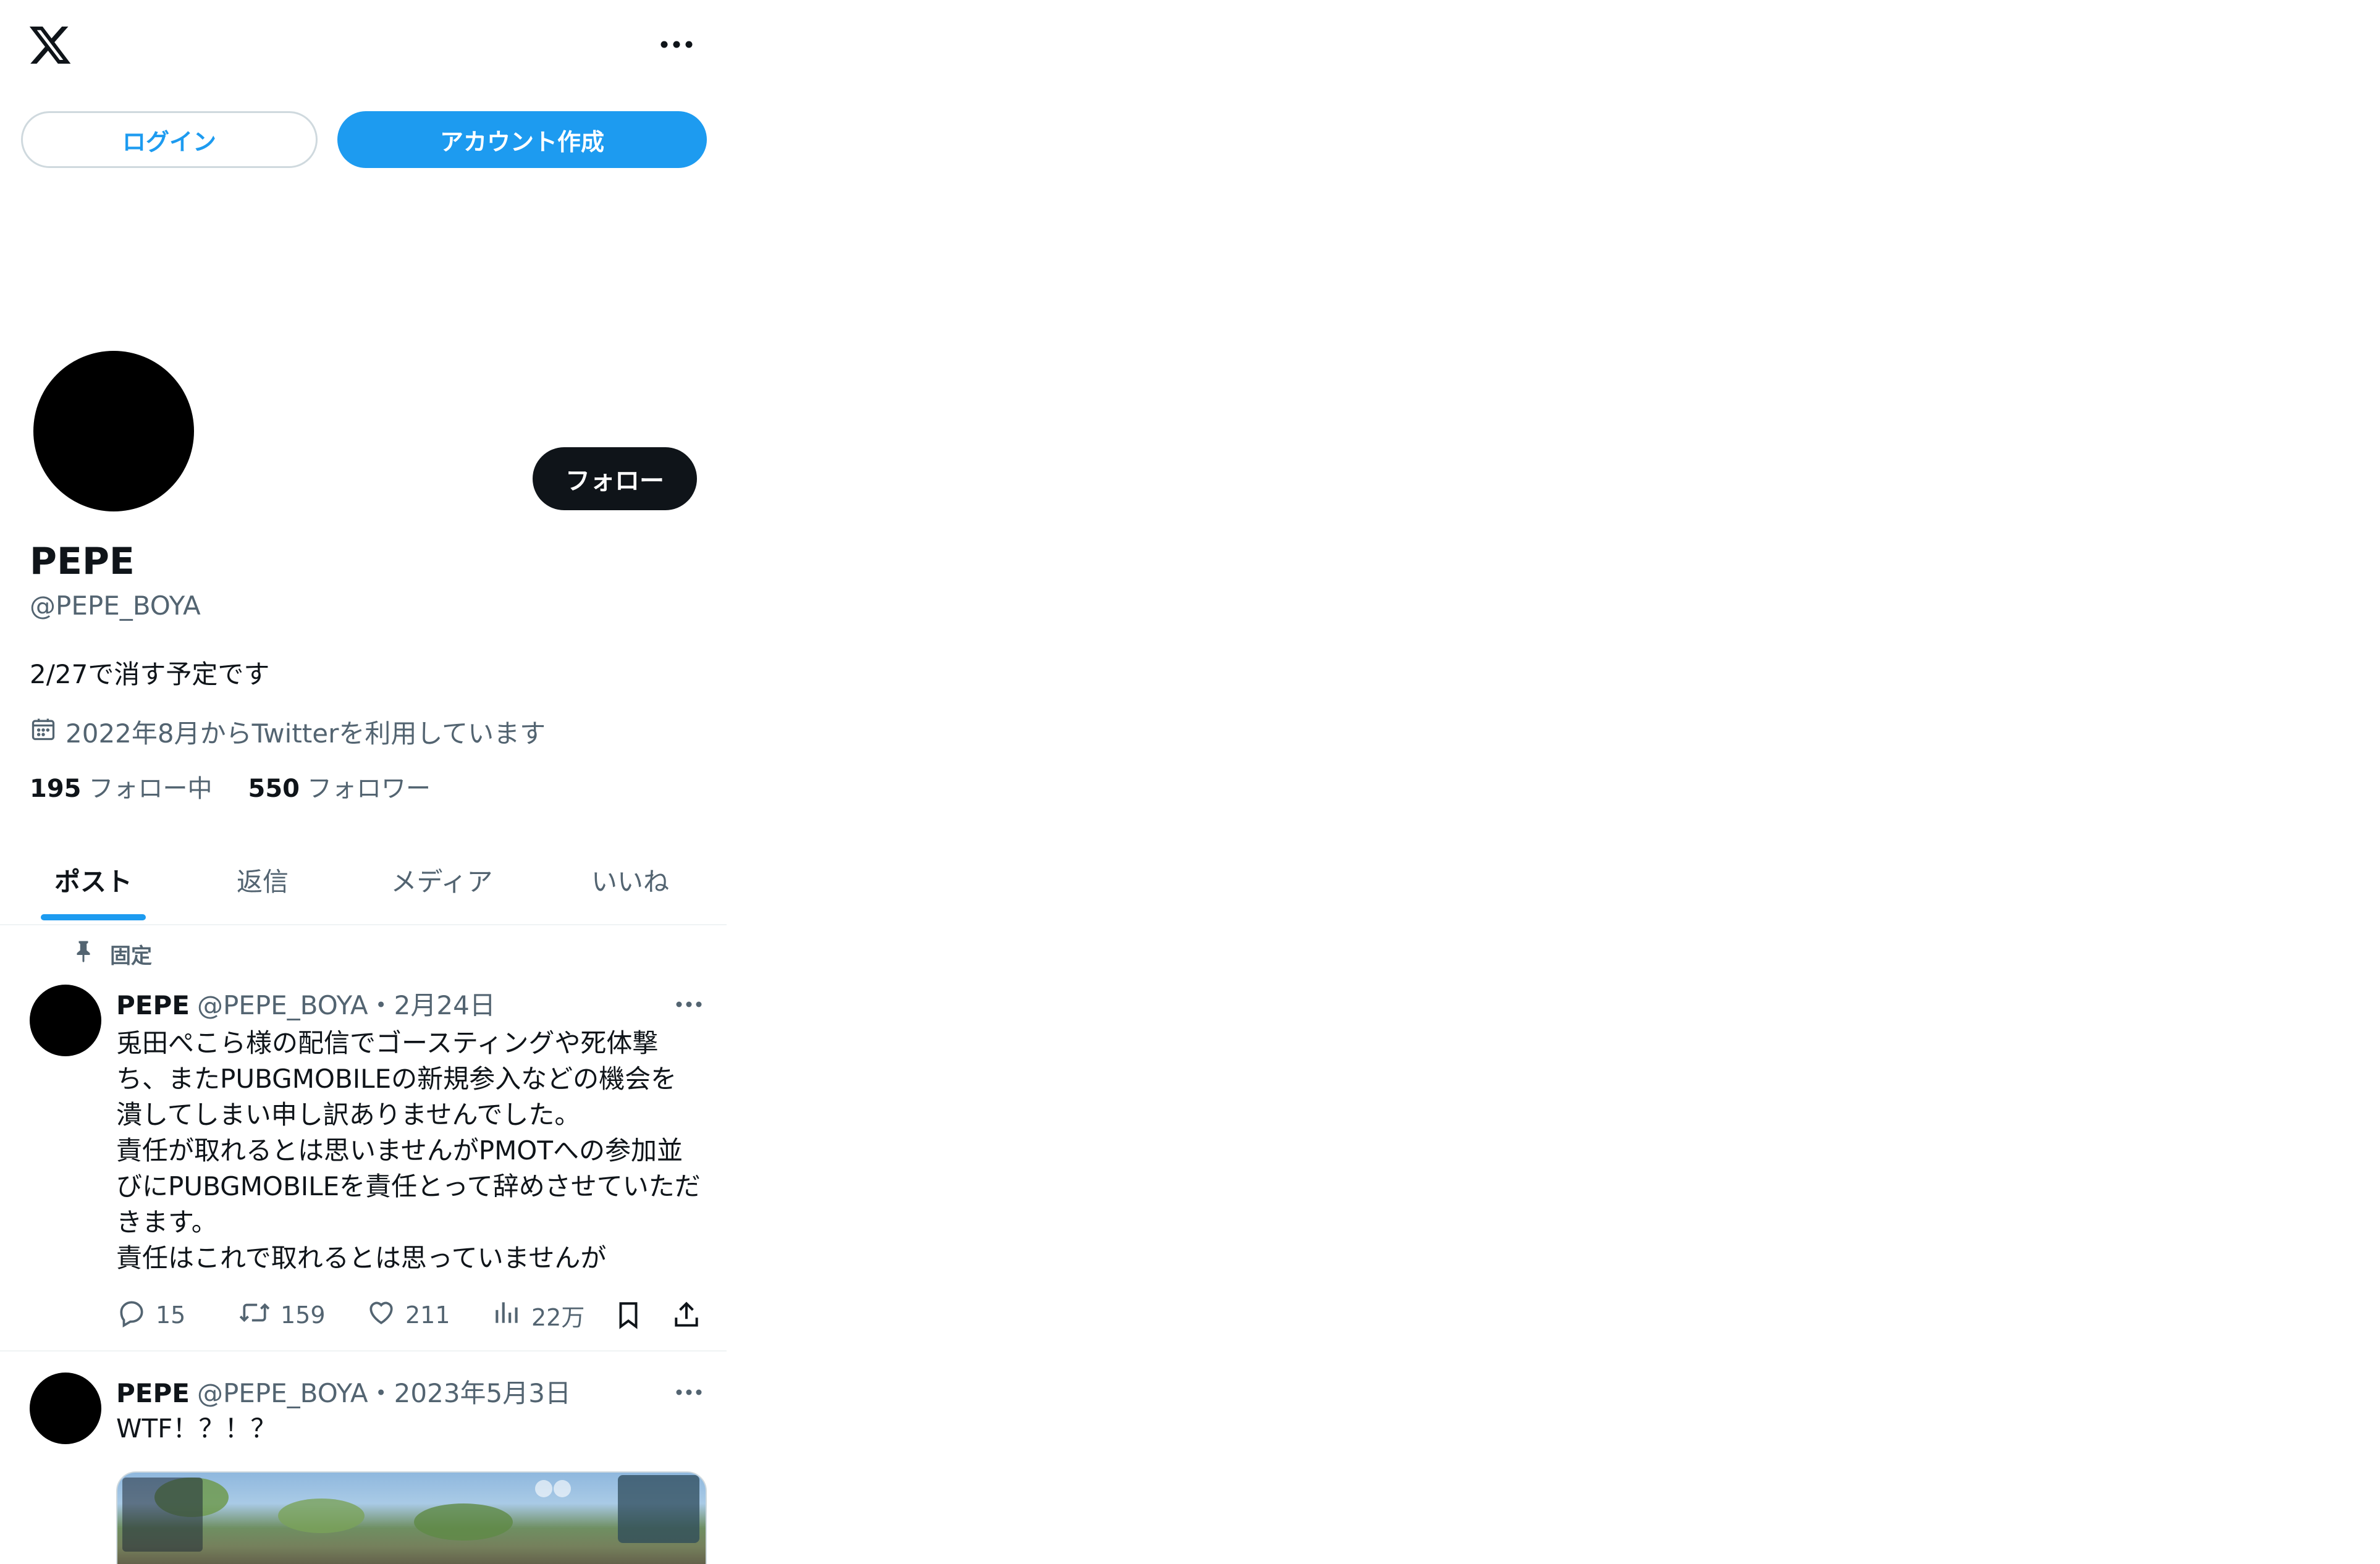  What do you see at coordinates (558, 1317) in the screenshot?
I see `views-count: 22万` at bounding box center [558, 1317].